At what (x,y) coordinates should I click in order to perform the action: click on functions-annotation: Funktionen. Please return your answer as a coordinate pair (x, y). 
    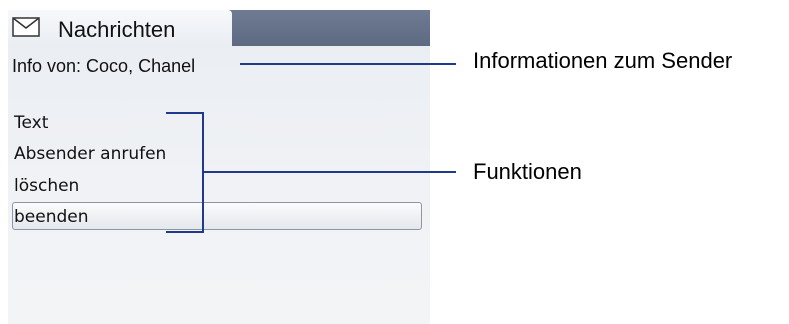
    Looking at the image, I should click on (527, 171).